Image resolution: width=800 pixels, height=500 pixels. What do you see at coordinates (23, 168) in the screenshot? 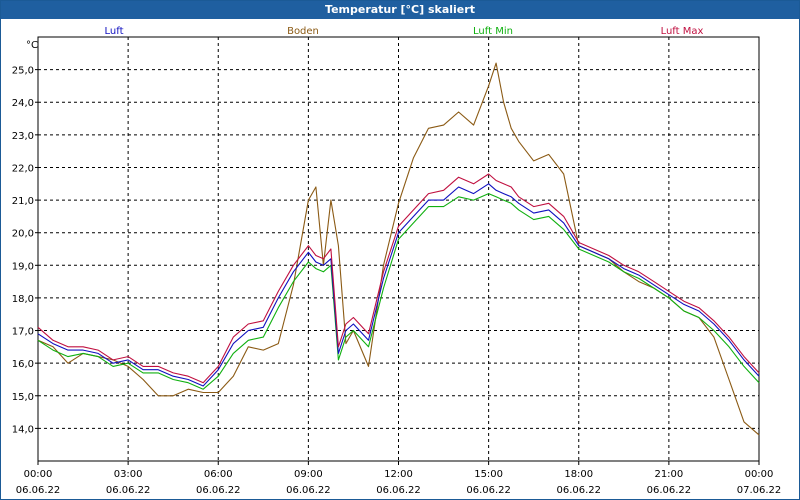
I see `y-tick-label: 22,0` at bounding box center [23, 168].